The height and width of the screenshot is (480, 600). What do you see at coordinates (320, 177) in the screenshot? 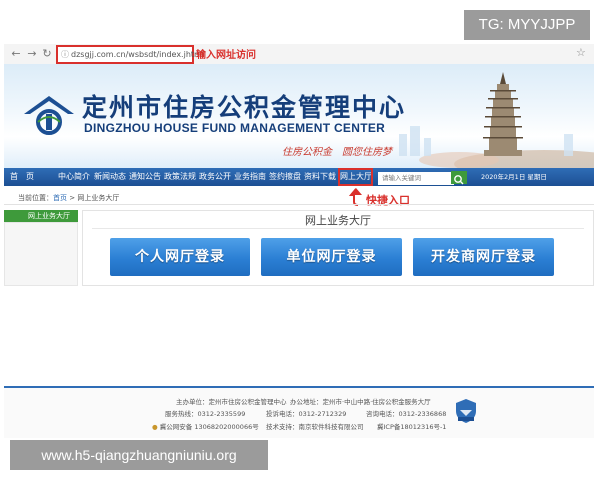
I see `nav-item-downloads: 资料下载` at bounding box center [320, 177].